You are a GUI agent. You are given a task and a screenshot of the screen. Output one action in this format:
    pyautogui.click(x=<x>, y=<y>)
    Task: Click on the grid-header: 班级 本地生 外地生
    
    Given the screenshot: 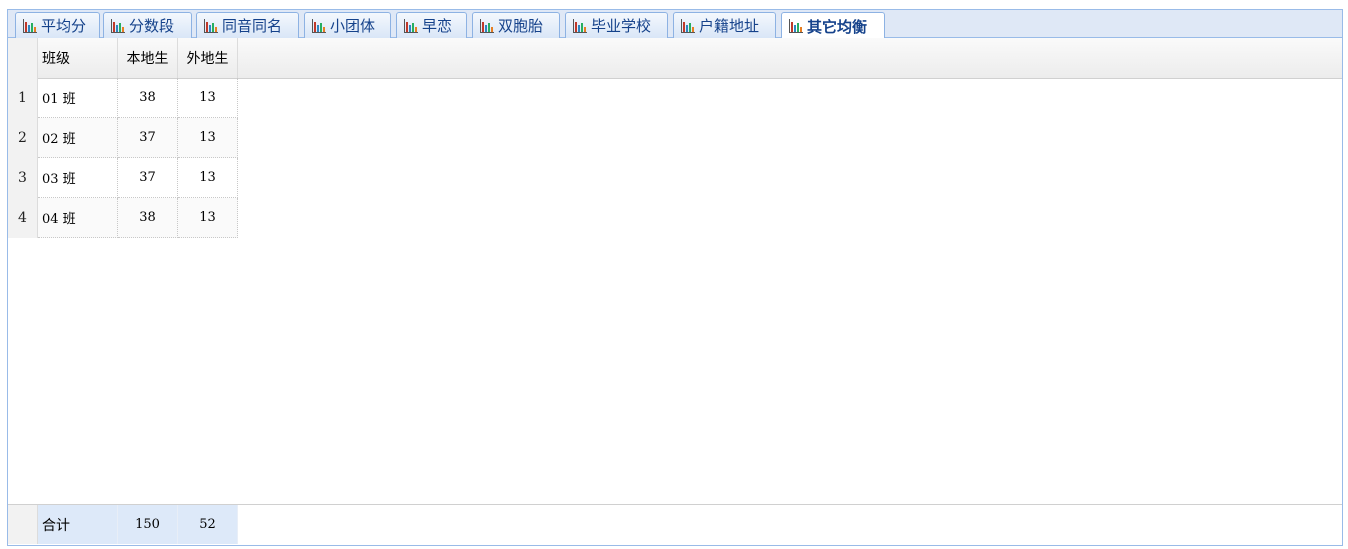 What is the action you would take?
    pyautogui.click(x=675, y=58)
    